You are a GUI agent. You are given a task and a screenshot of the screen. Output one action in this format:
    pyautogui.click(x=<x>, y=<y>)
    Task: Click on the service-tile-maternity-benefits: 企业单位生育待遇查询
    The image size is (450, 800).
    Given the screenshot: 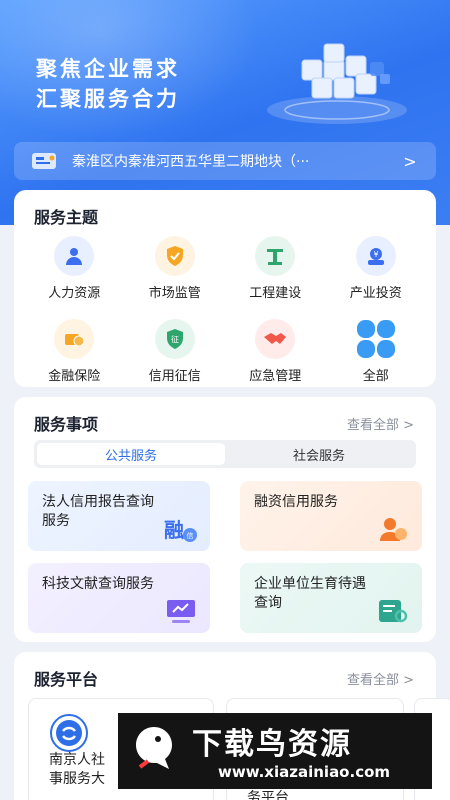 What is the action you would take?
    pyautogui.click(x=331, y=598)
    